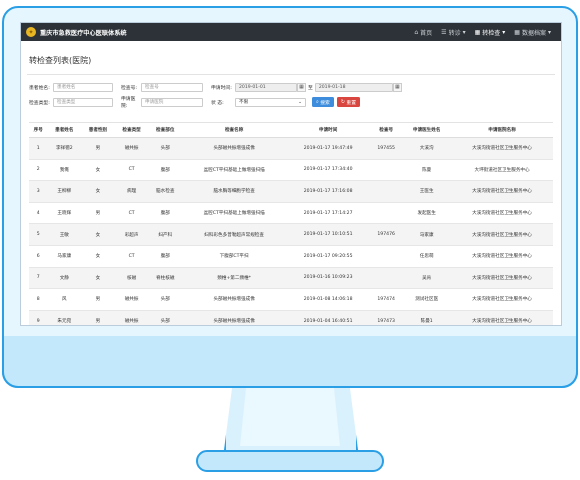  Describe the element at coordinates (453, 32) in the screenshot. I see `nav-item-referral: ☰ 转诊 ▾` at that location.